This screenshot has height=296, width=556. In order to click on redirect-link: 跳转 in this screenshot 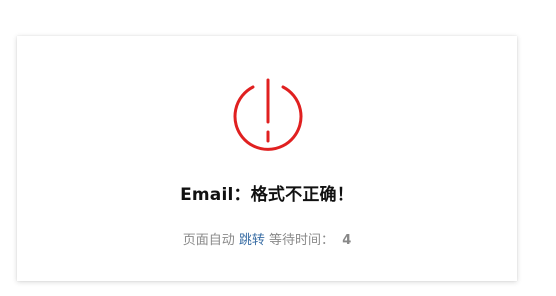, I will do `click(252, 240)`.